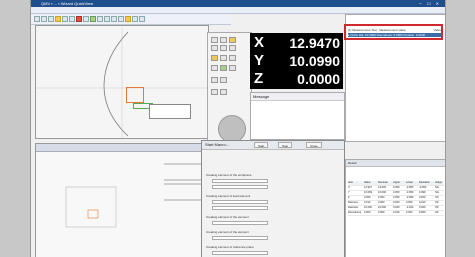 The height and width of the screenshot is (257, 475). What do you see at coordinates (349, 197) in the screenshot?
I see `table-cell: Z` at bounding box center [349, 197].